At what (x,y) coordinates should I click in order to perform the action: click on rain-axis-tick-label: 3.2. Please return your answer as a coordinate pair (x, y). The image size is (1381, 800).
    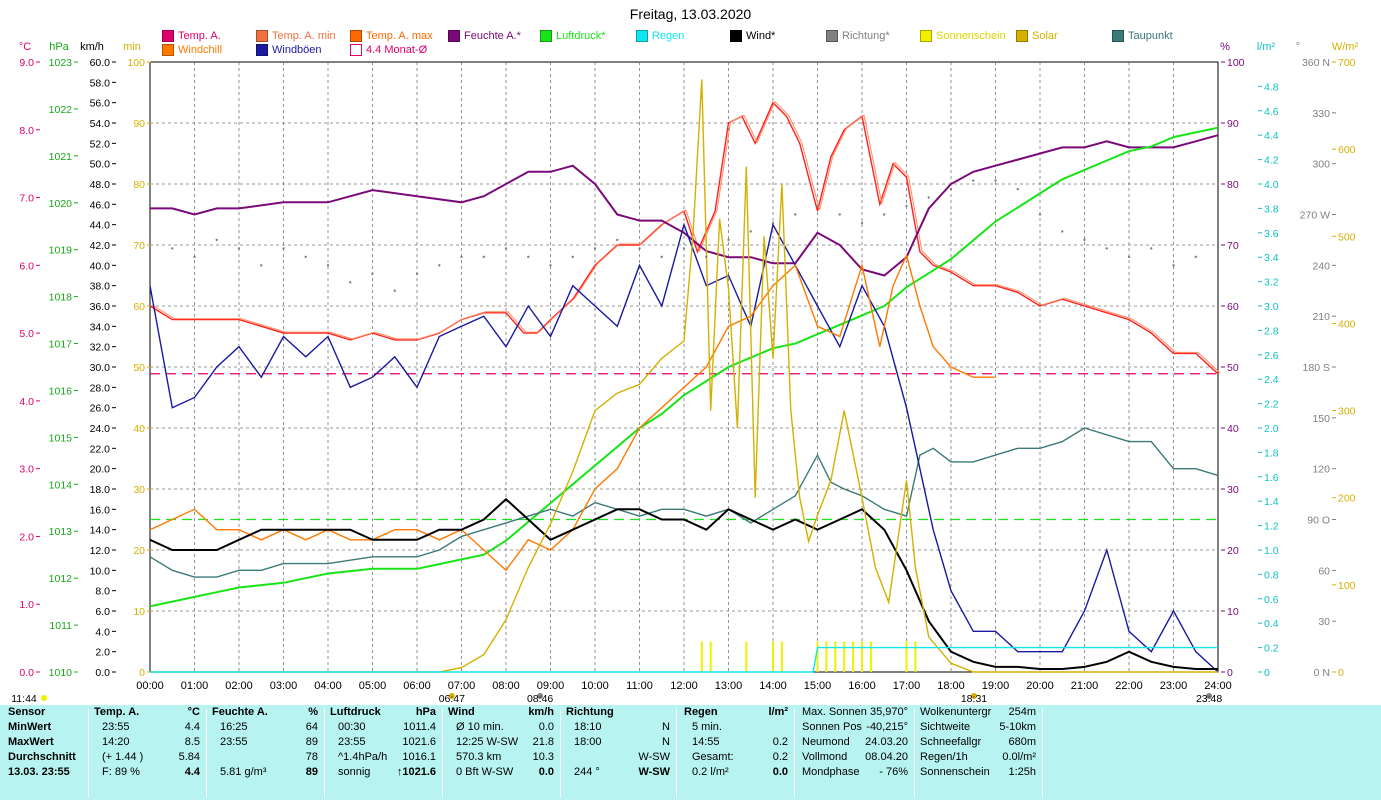
    Looking at the image, I should click on (1271, 283).